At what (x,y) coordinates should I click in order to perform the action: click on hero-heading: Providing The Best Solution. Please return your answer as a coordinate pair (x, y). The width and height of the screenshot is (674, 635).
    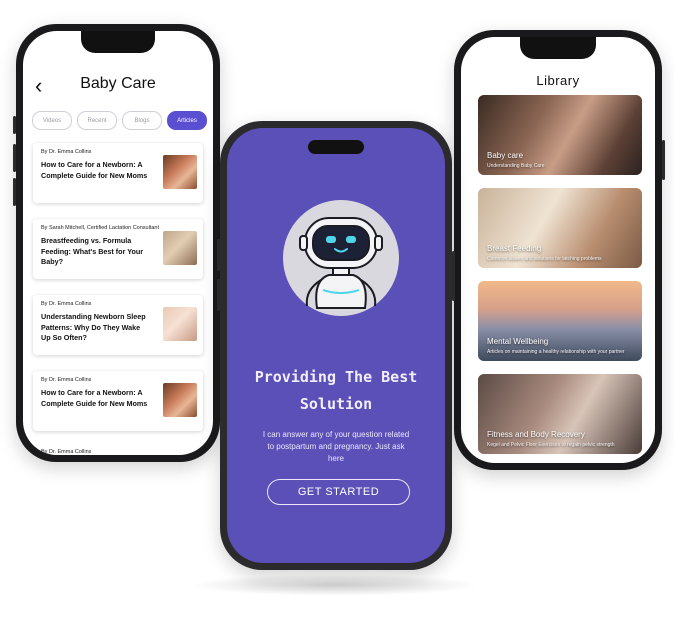
    Looking at the image, I should click on (336, 391).